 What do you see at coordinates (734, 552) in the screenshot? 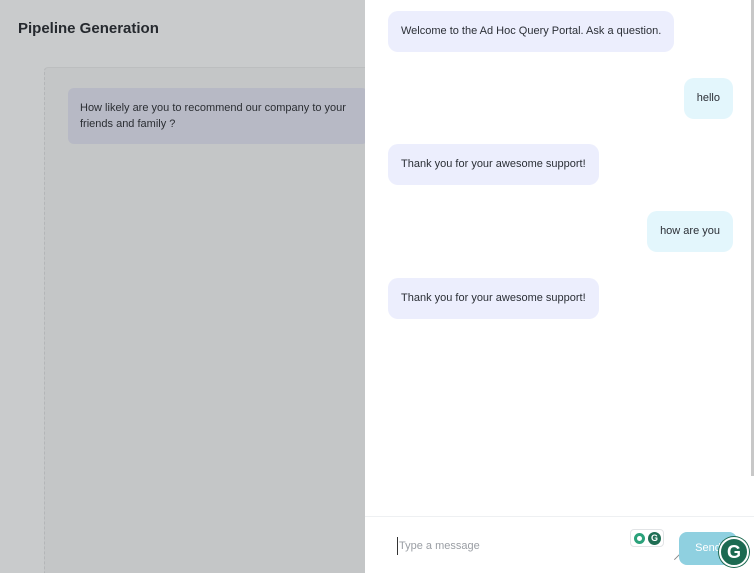
I see `grammarly-icon: G` at bounding box center [734, 552].